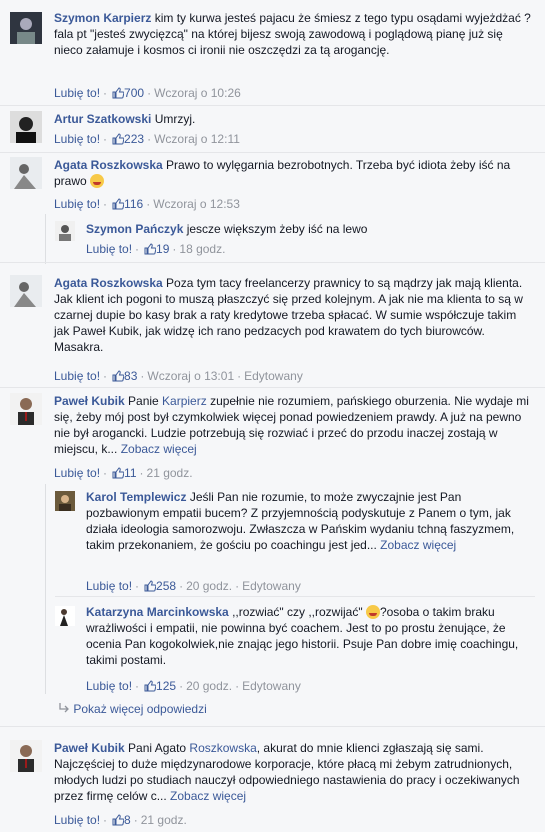 The height and width of the screenshot is (832, 545). What do you see at coordinates (147, 139) in the screenshot?
I see `comment-actions: Lubię to! · 223 · Wczoraj o 12:11` at bounding box center [147, 139].